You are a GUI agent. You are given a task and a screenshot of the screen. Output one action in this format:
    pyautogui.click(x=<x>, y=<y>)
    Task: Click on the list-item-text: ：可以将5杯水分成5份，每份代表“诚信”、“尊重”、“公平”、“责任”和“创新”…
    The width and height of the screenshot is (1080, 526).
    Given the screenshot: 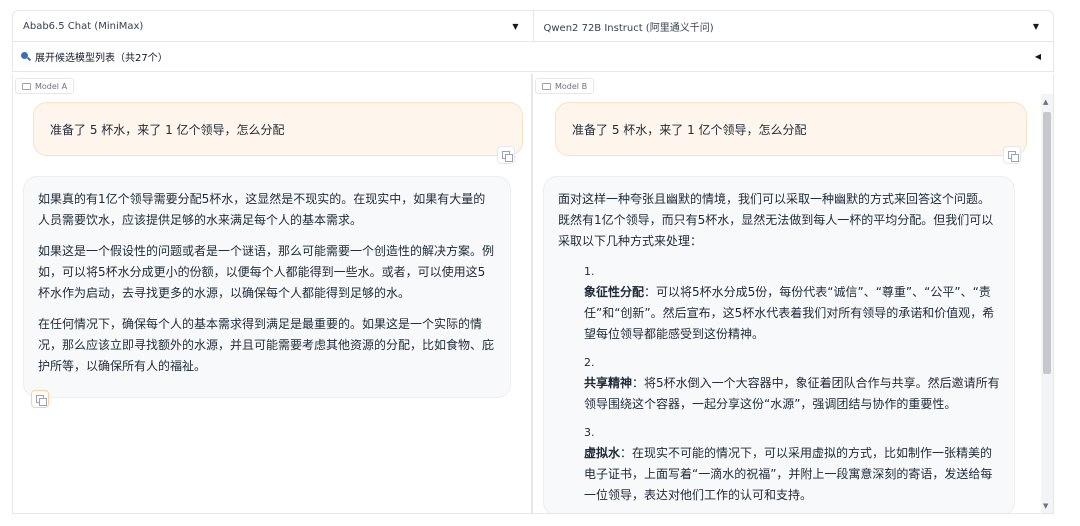 What is the action you would take?
    pyautogui.click(x=789, y=313)
    